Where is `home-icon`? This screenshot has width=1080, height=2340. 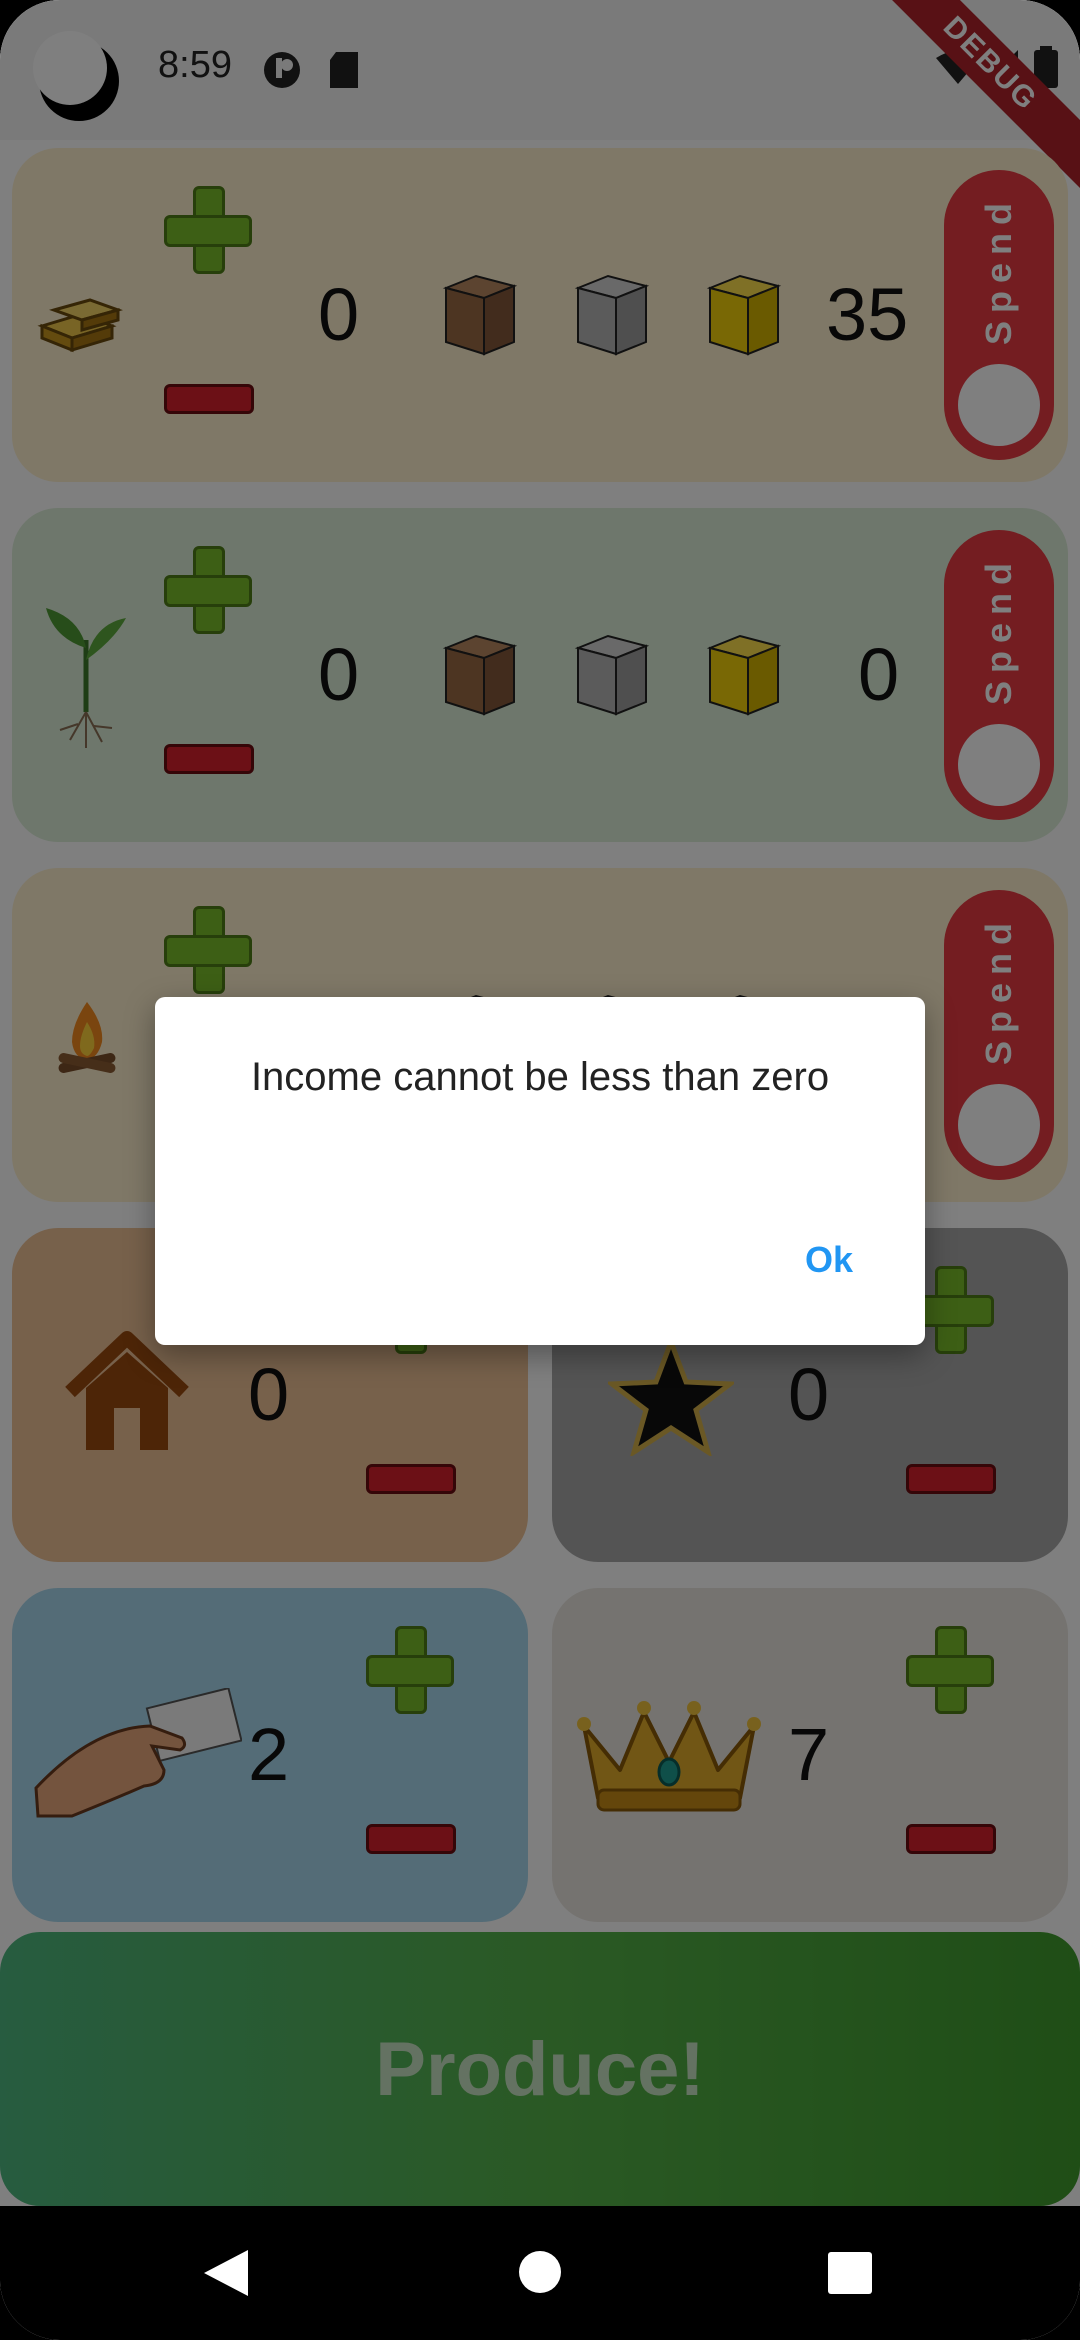 home-icon is located at coordinates (540, 2272).